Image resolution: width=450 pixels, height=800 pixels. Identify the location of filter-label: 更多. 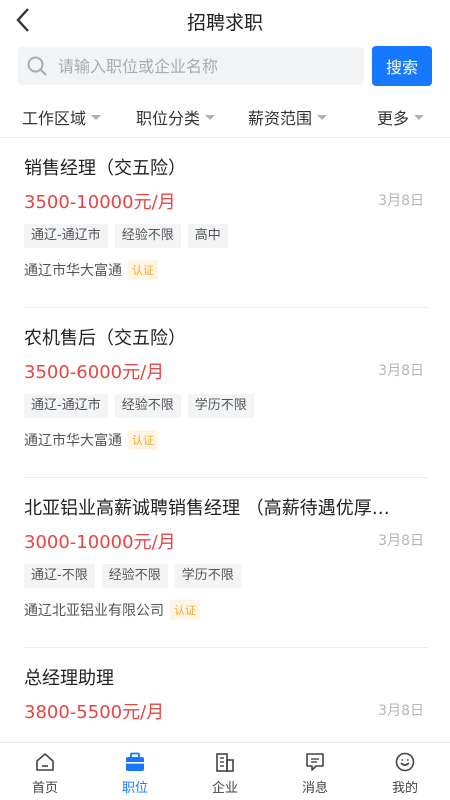
(393, 118).